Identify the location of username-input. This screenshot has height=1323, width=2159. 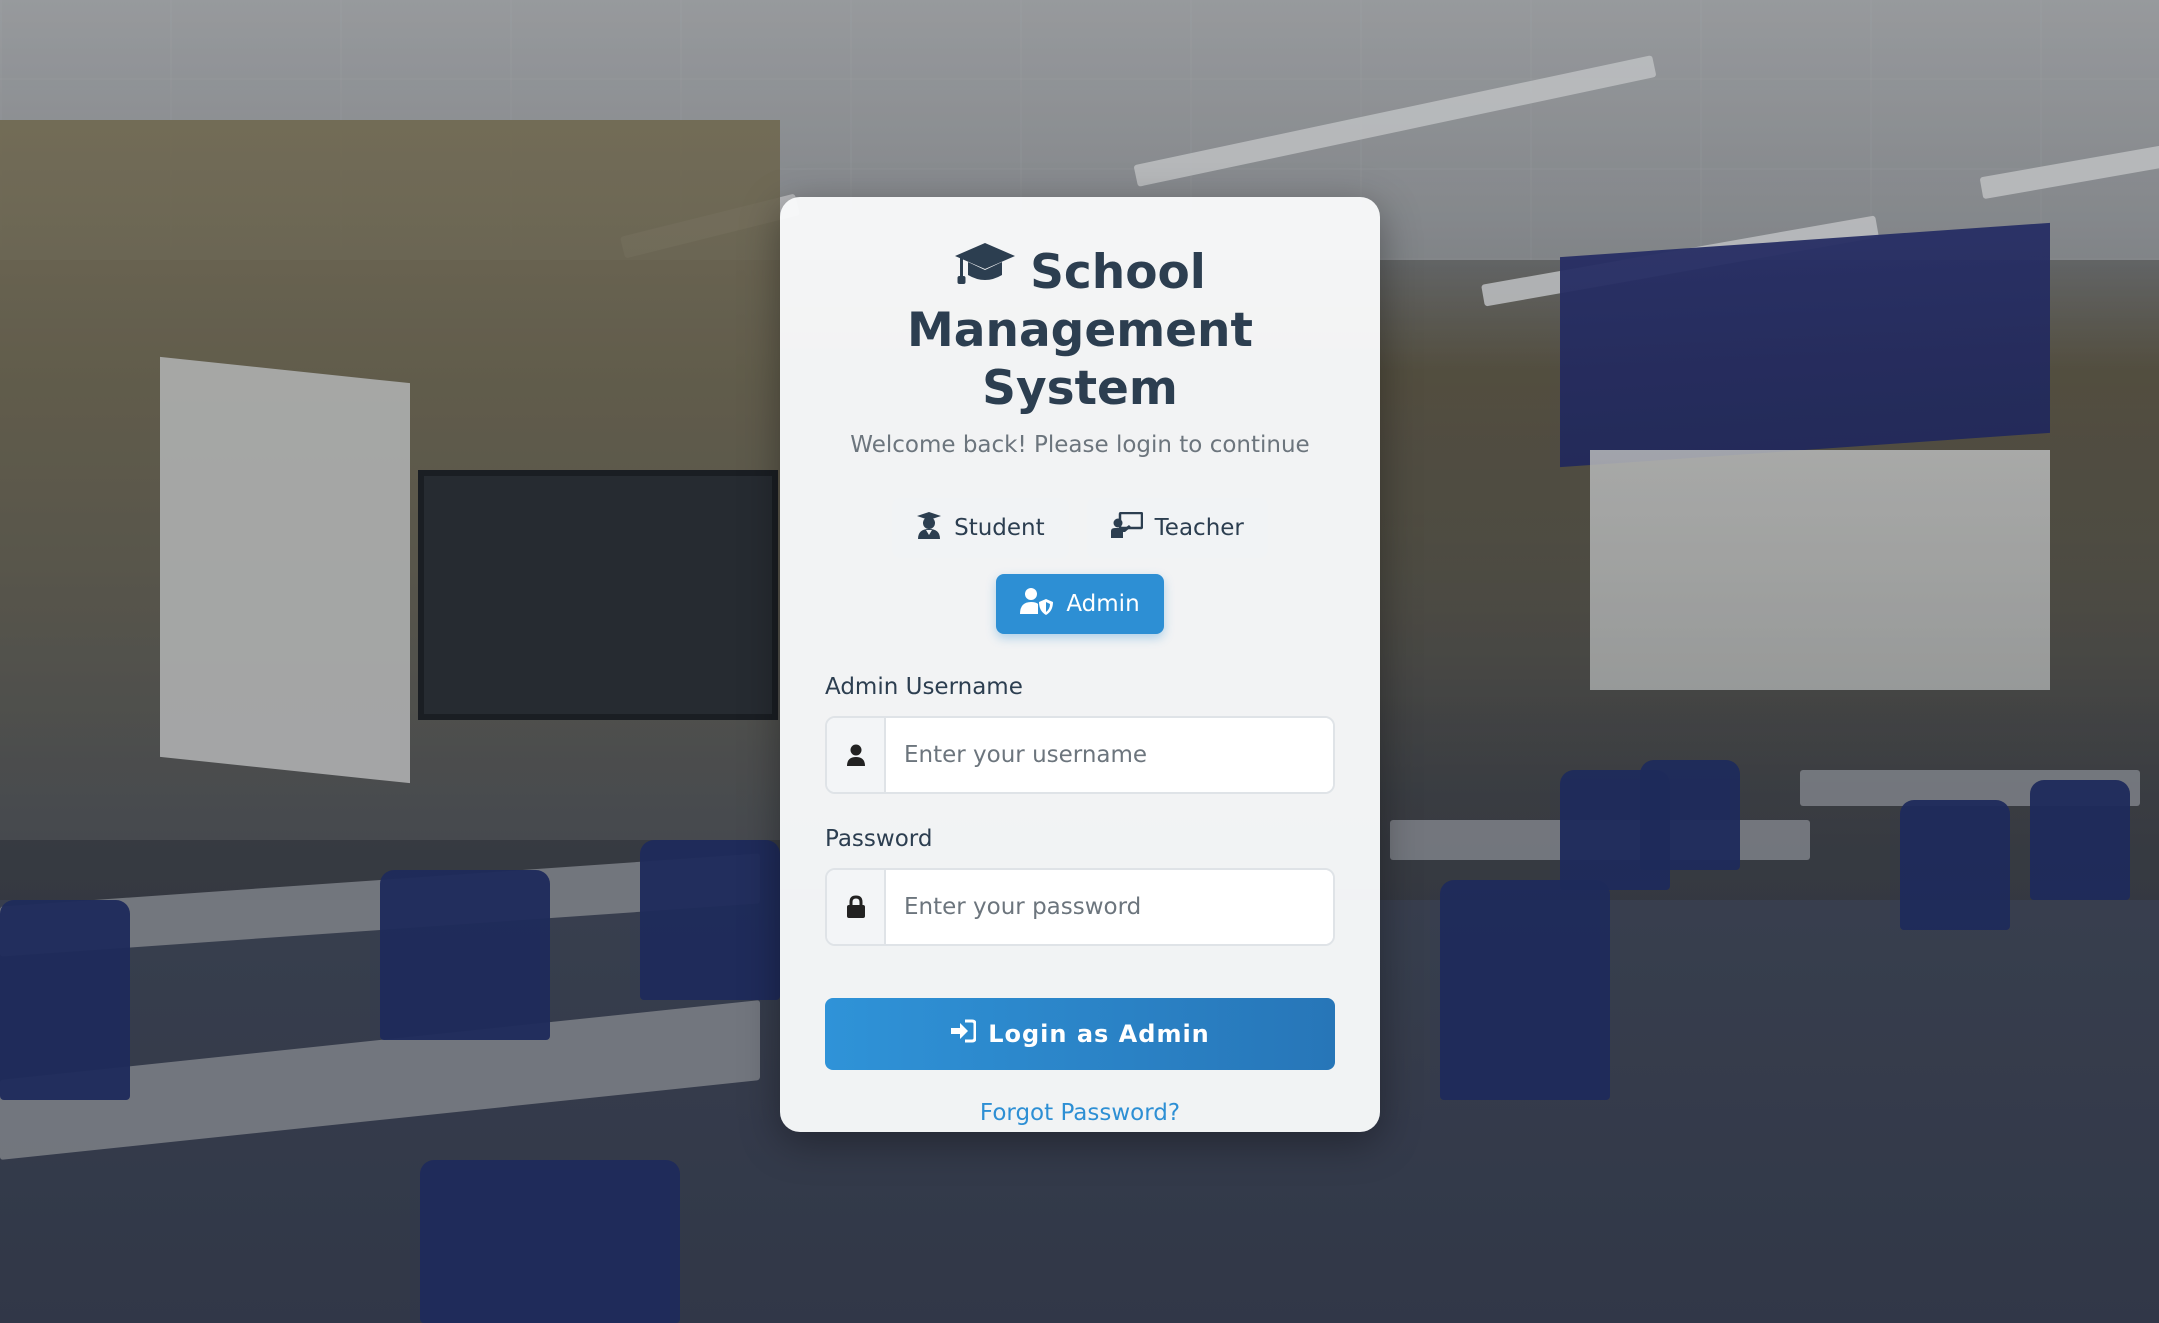
(1109, 755).